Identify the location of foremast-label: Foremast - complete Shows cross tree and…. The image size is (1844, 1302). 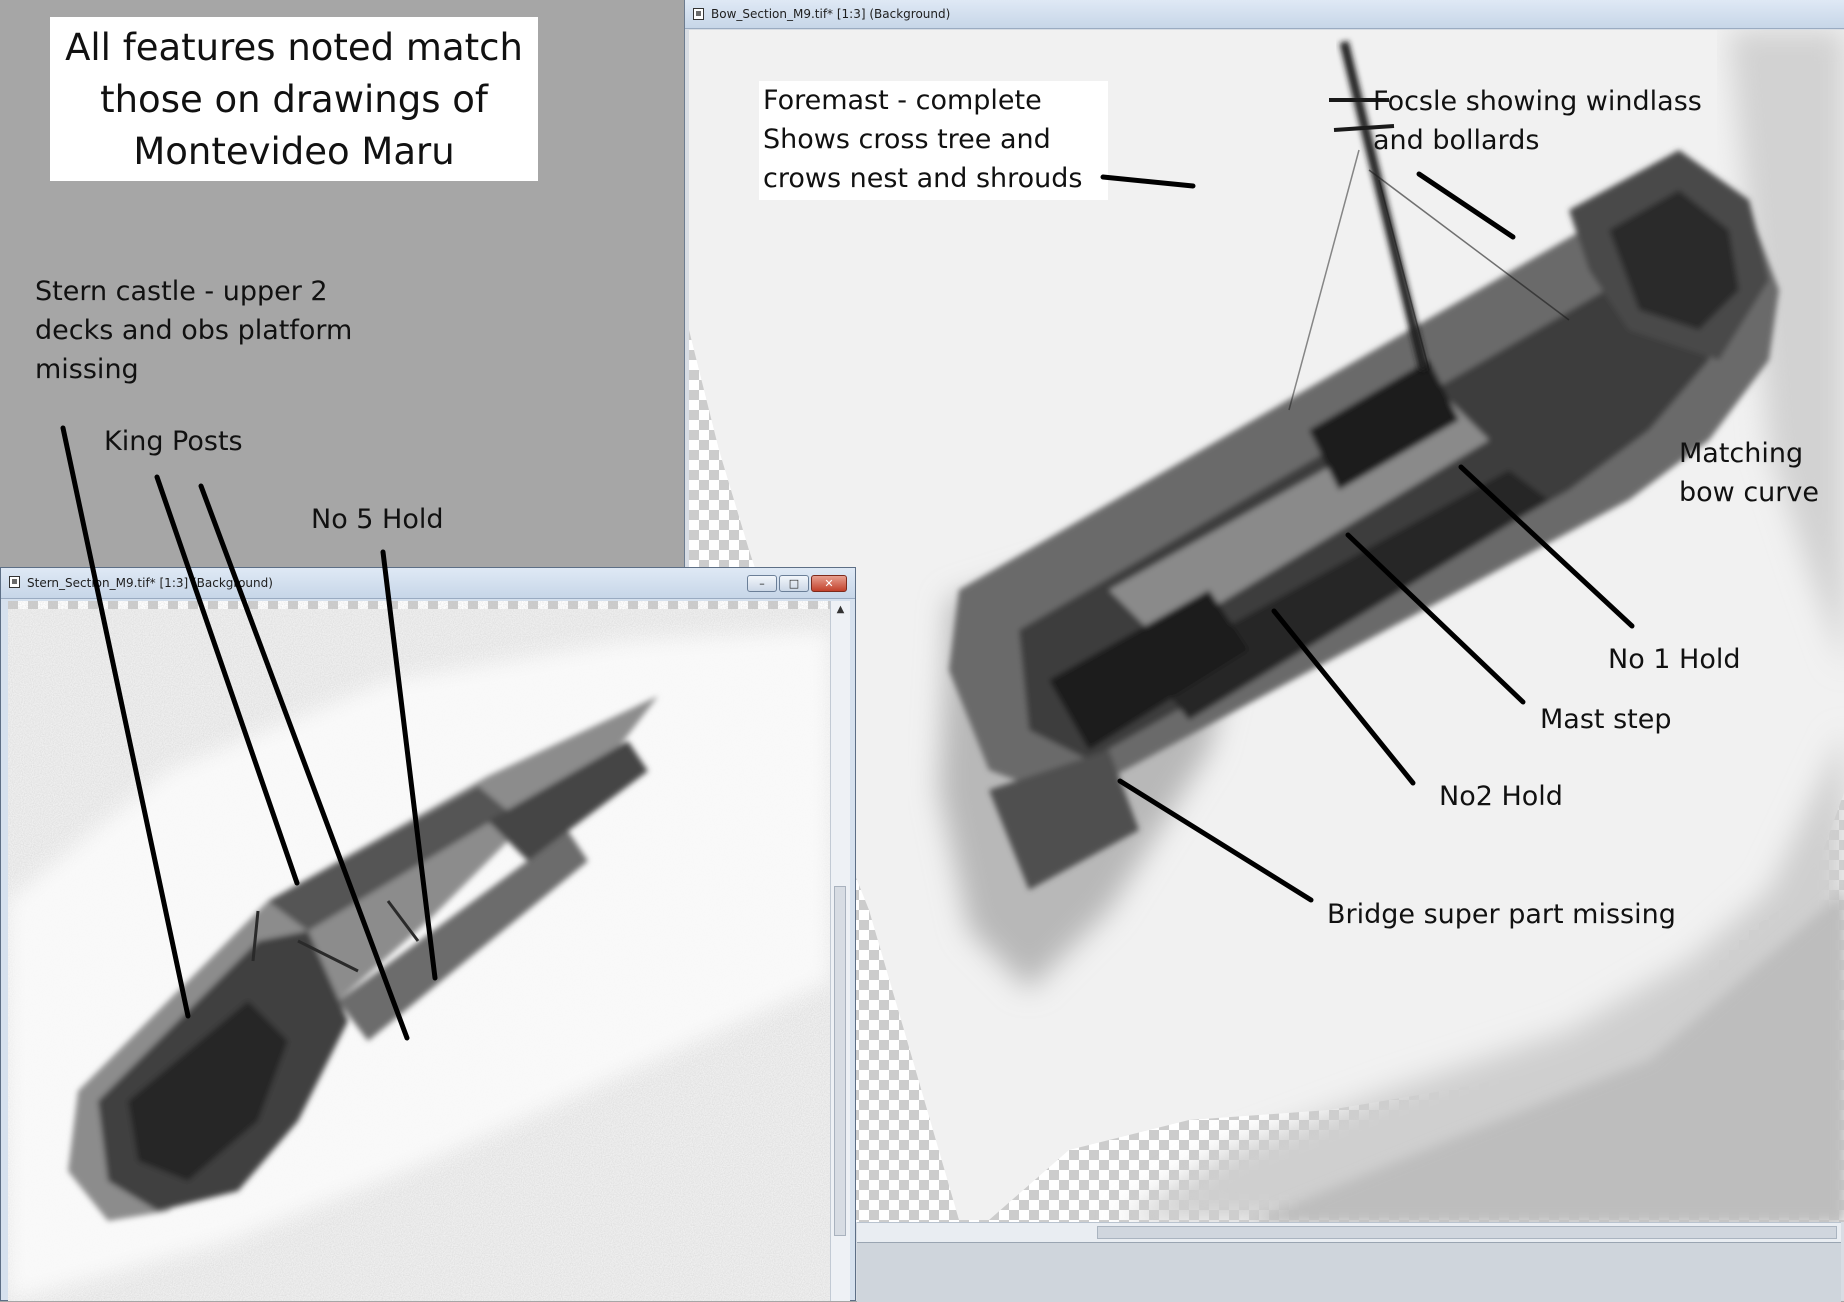
(934, 140).